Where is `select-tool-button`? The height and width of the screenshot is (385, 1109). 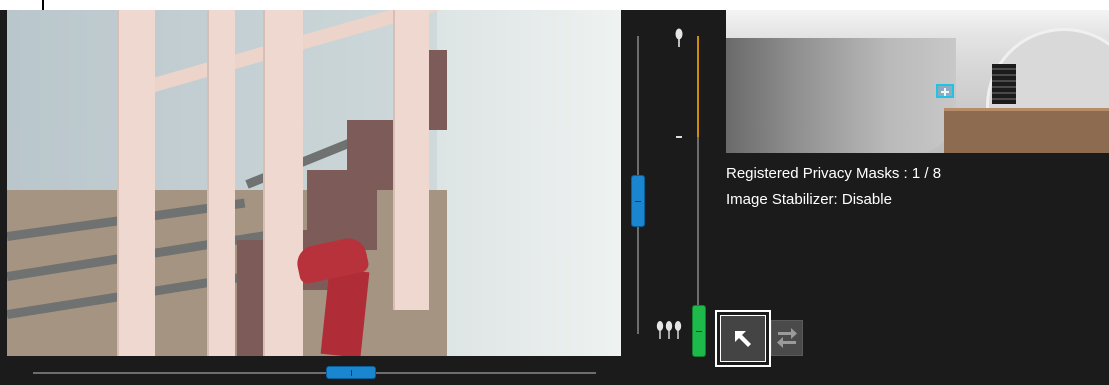
select-tool-button is located at coordinates (743, 338).